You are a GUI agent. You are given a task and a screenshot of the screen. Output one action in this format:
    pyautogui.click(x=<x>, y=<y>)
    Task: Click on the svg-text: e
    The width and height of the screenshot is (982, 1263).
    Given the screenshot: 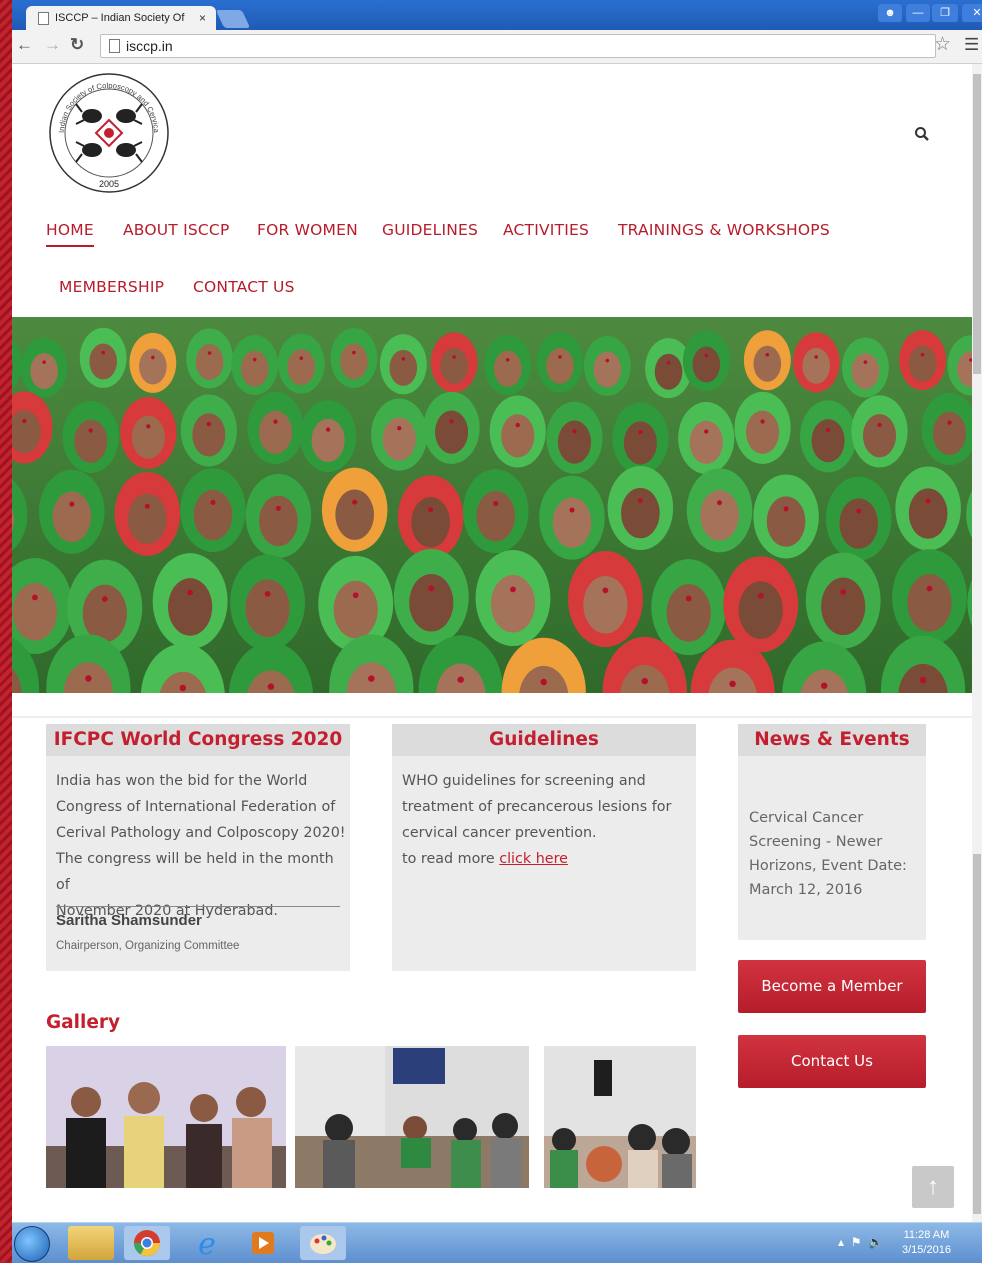 What is the action you would take?
    pyautogui.click(x=207, y=1243)
    